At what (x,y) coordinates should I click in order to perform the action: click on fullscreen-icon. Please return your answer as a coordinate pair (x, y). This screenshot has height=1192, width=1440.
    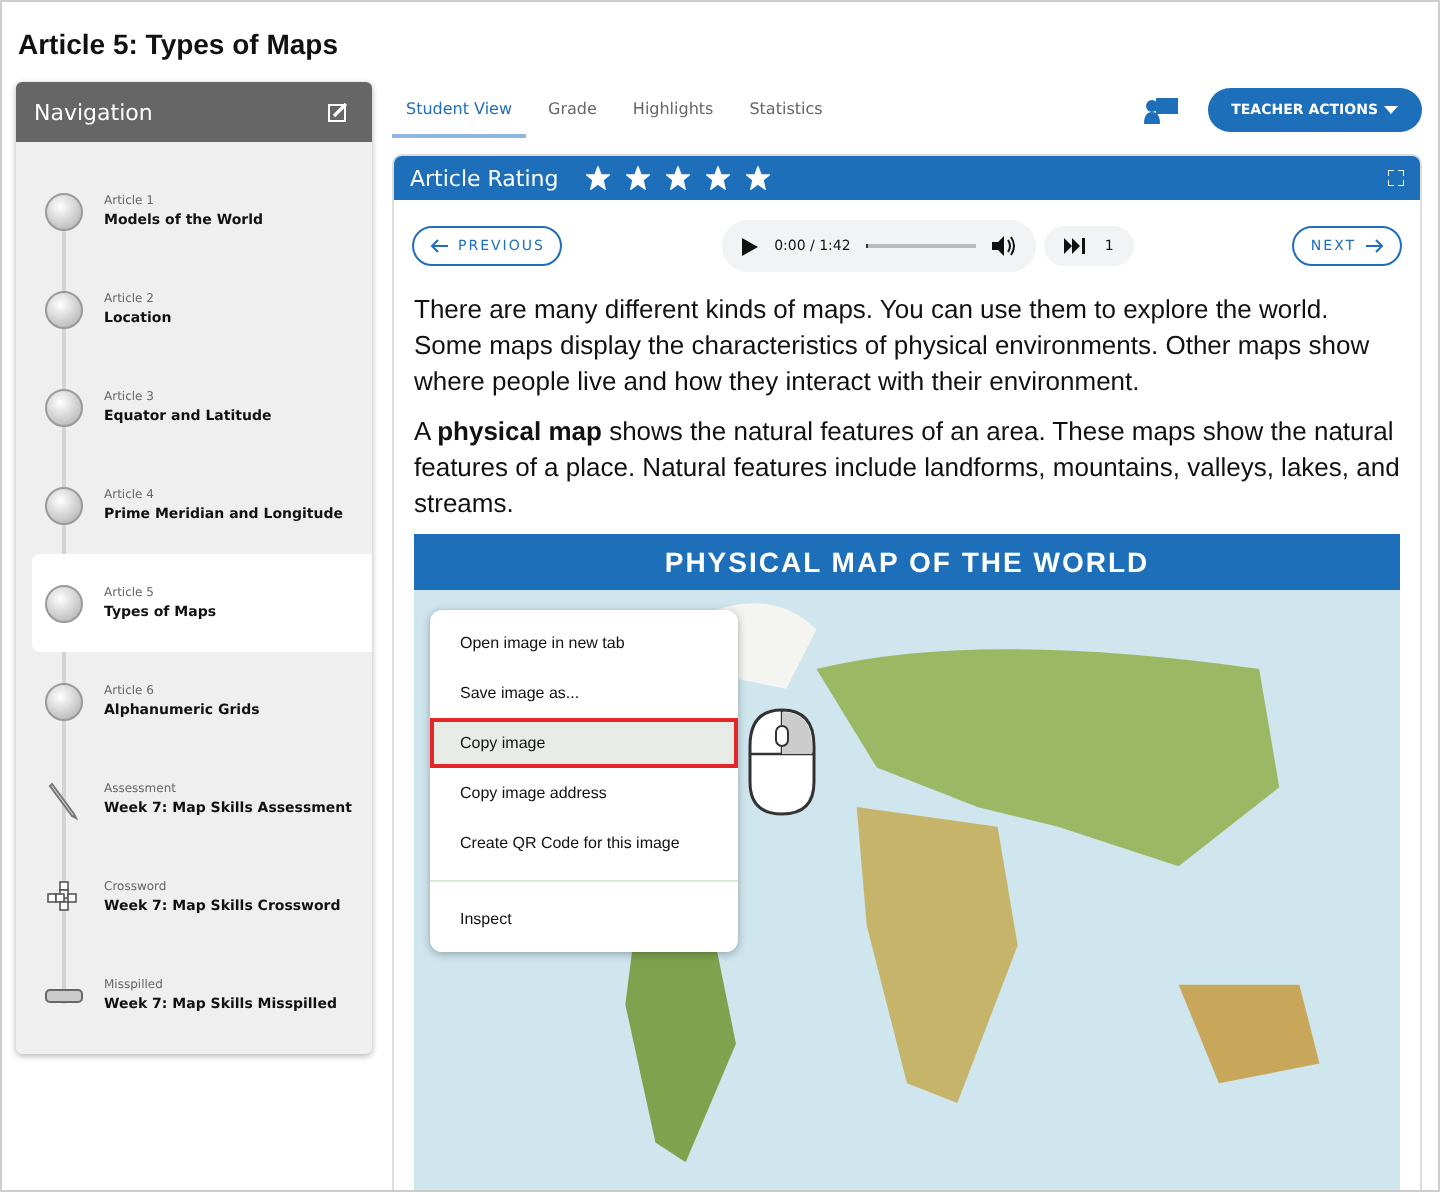
    Looking at the image, I should click on (1396, 178).